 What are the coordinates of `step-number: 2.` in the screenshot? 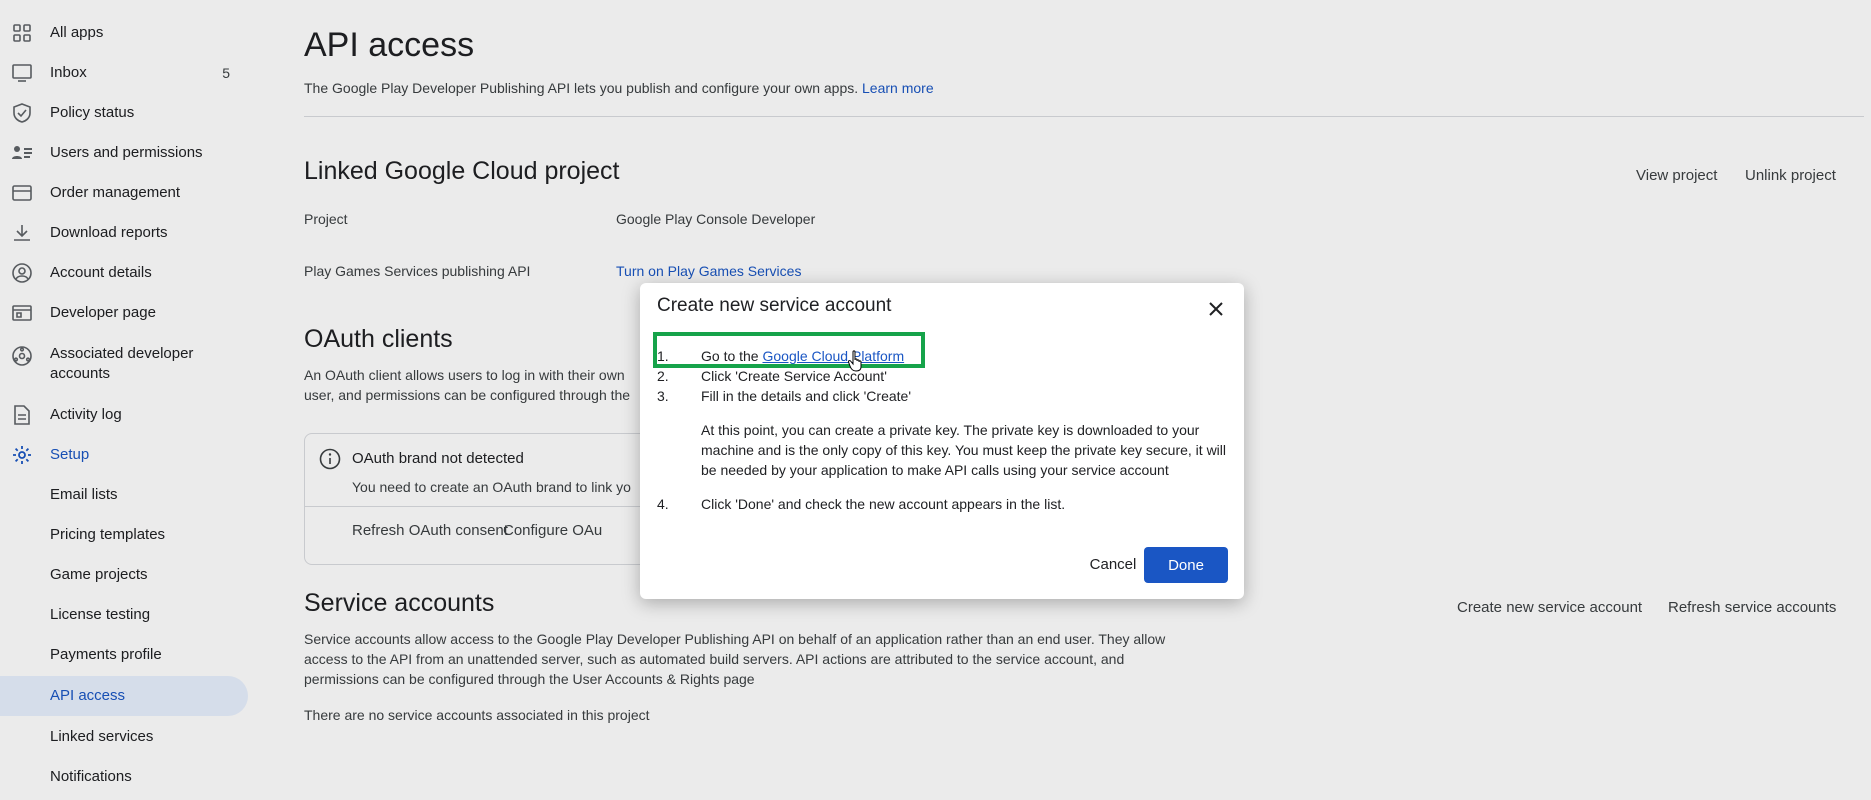 It's located at (663, 376).